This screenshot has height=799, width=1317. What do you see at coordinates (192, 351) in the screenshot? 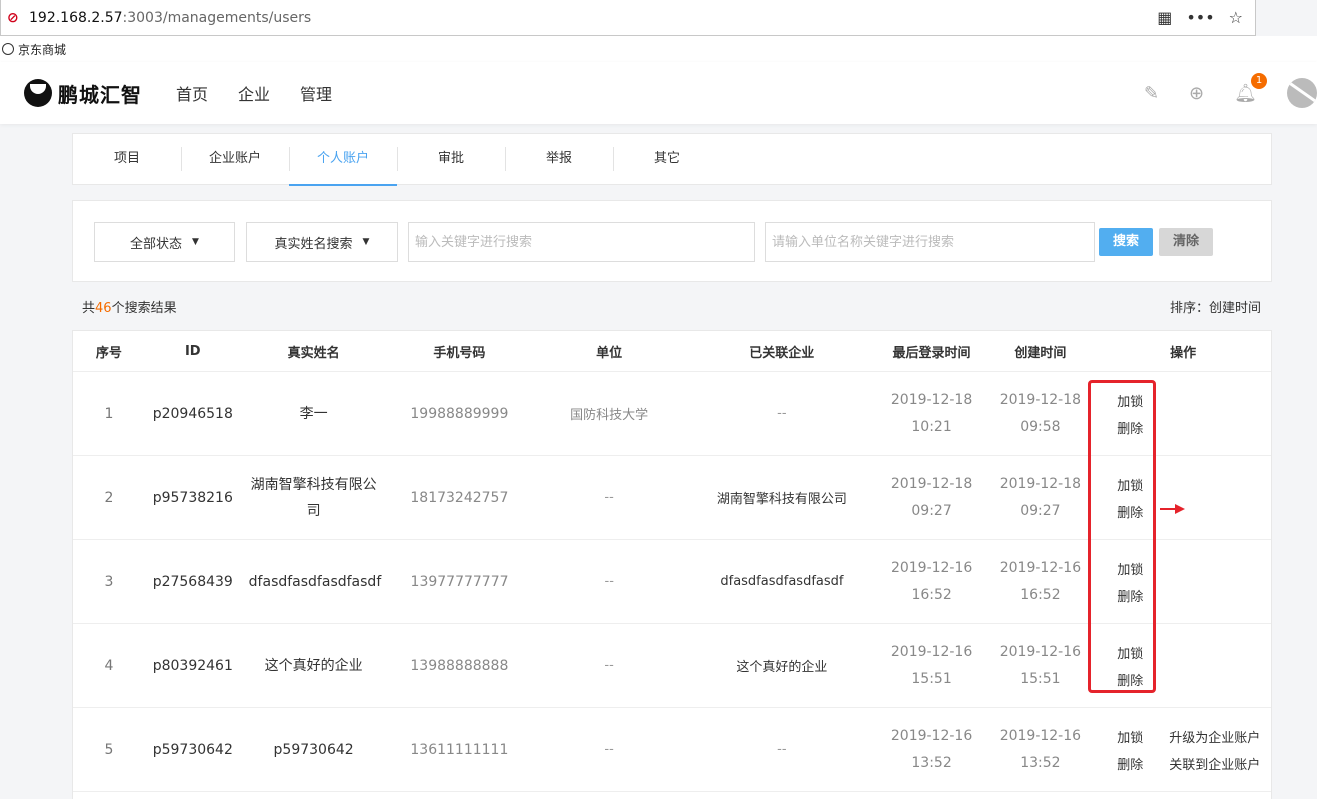
I see `header-id: ID` at bounding box center [192, 351].